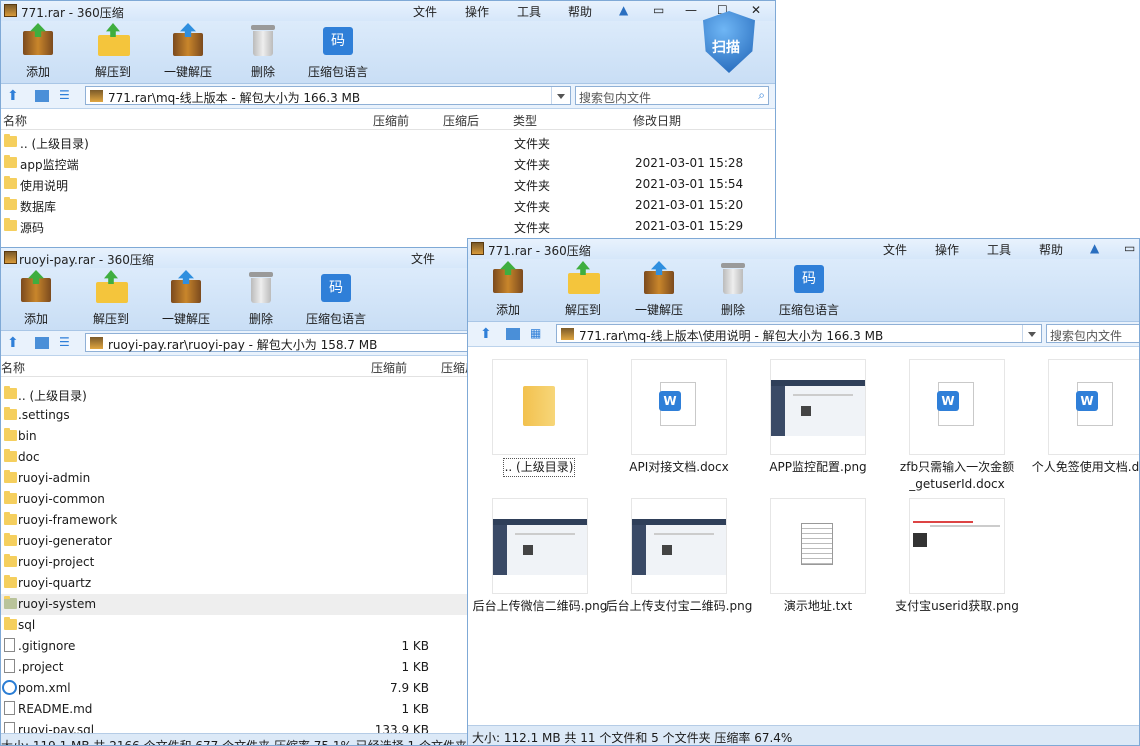  I want to click on list-item: README.md 1 KB, so click(240, 709).